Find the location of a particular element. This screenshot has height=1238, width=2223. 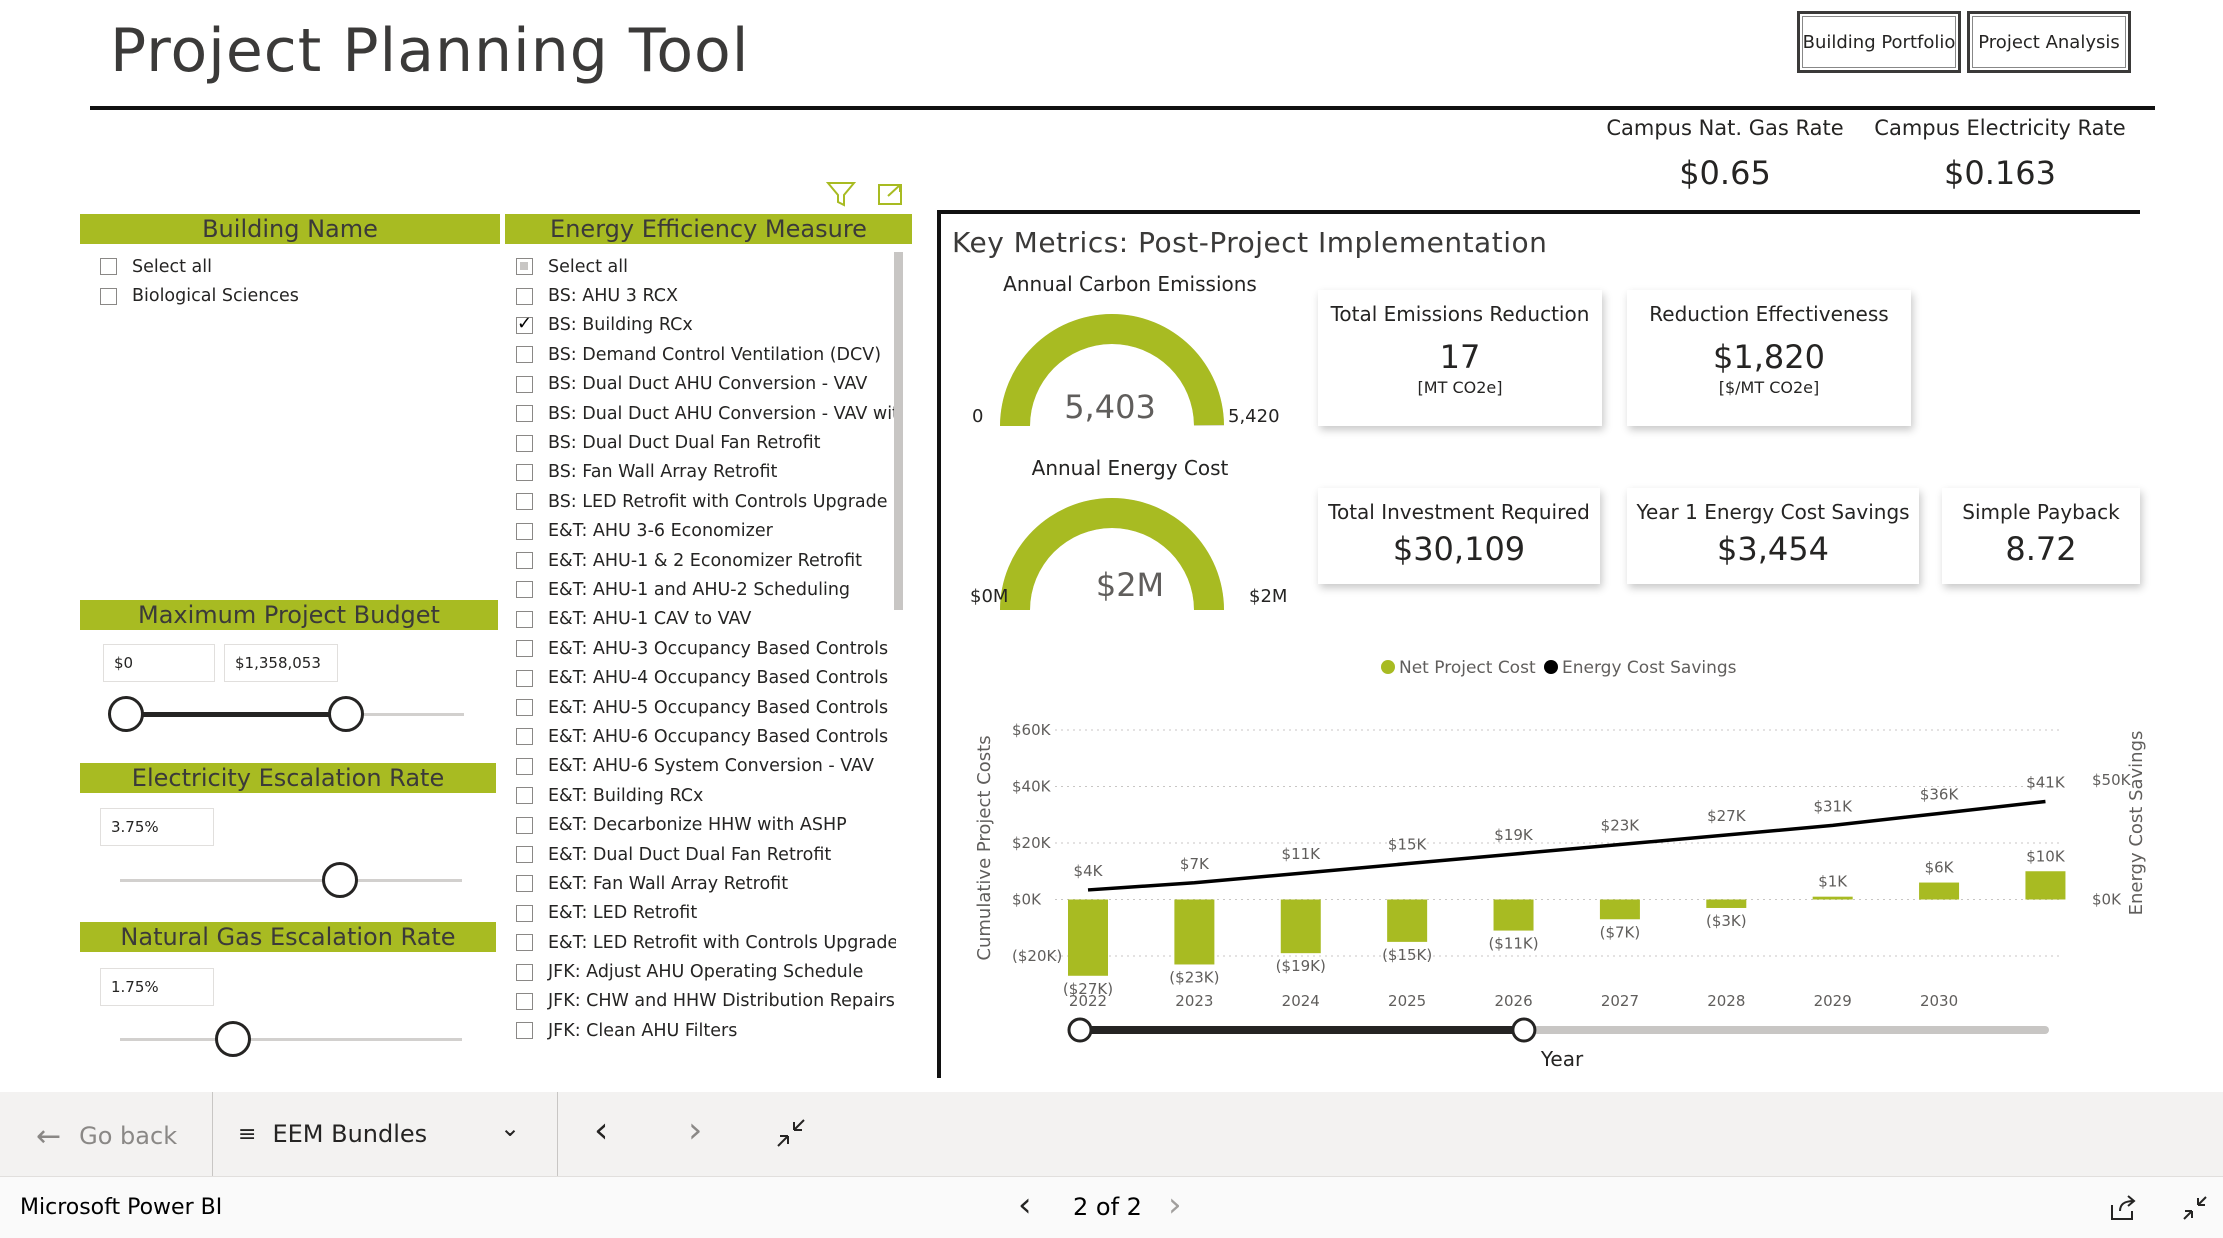

year-slider-end-thumb is located at coordinates (1524, 1030).